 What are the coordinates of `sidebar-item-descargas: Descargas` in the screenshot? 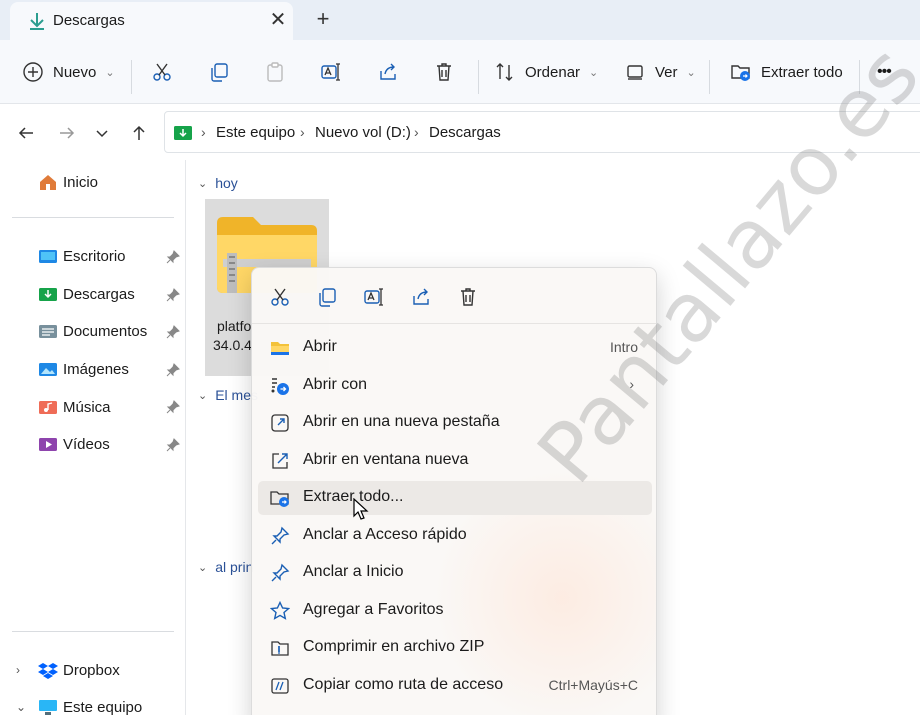 It's located at (86, 294).